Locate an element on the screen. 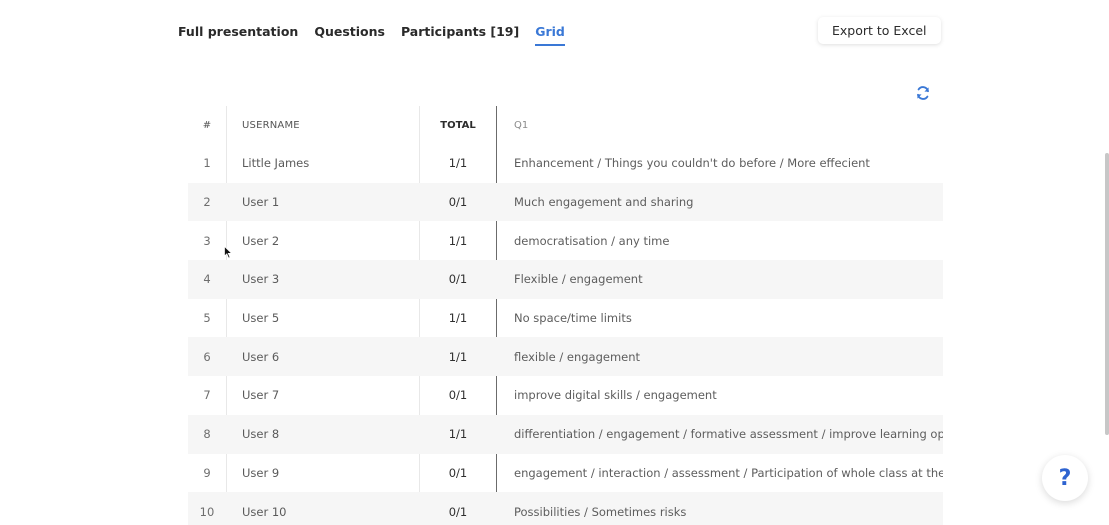  vertical-scrollbar is located at coordinates (1107, 294).